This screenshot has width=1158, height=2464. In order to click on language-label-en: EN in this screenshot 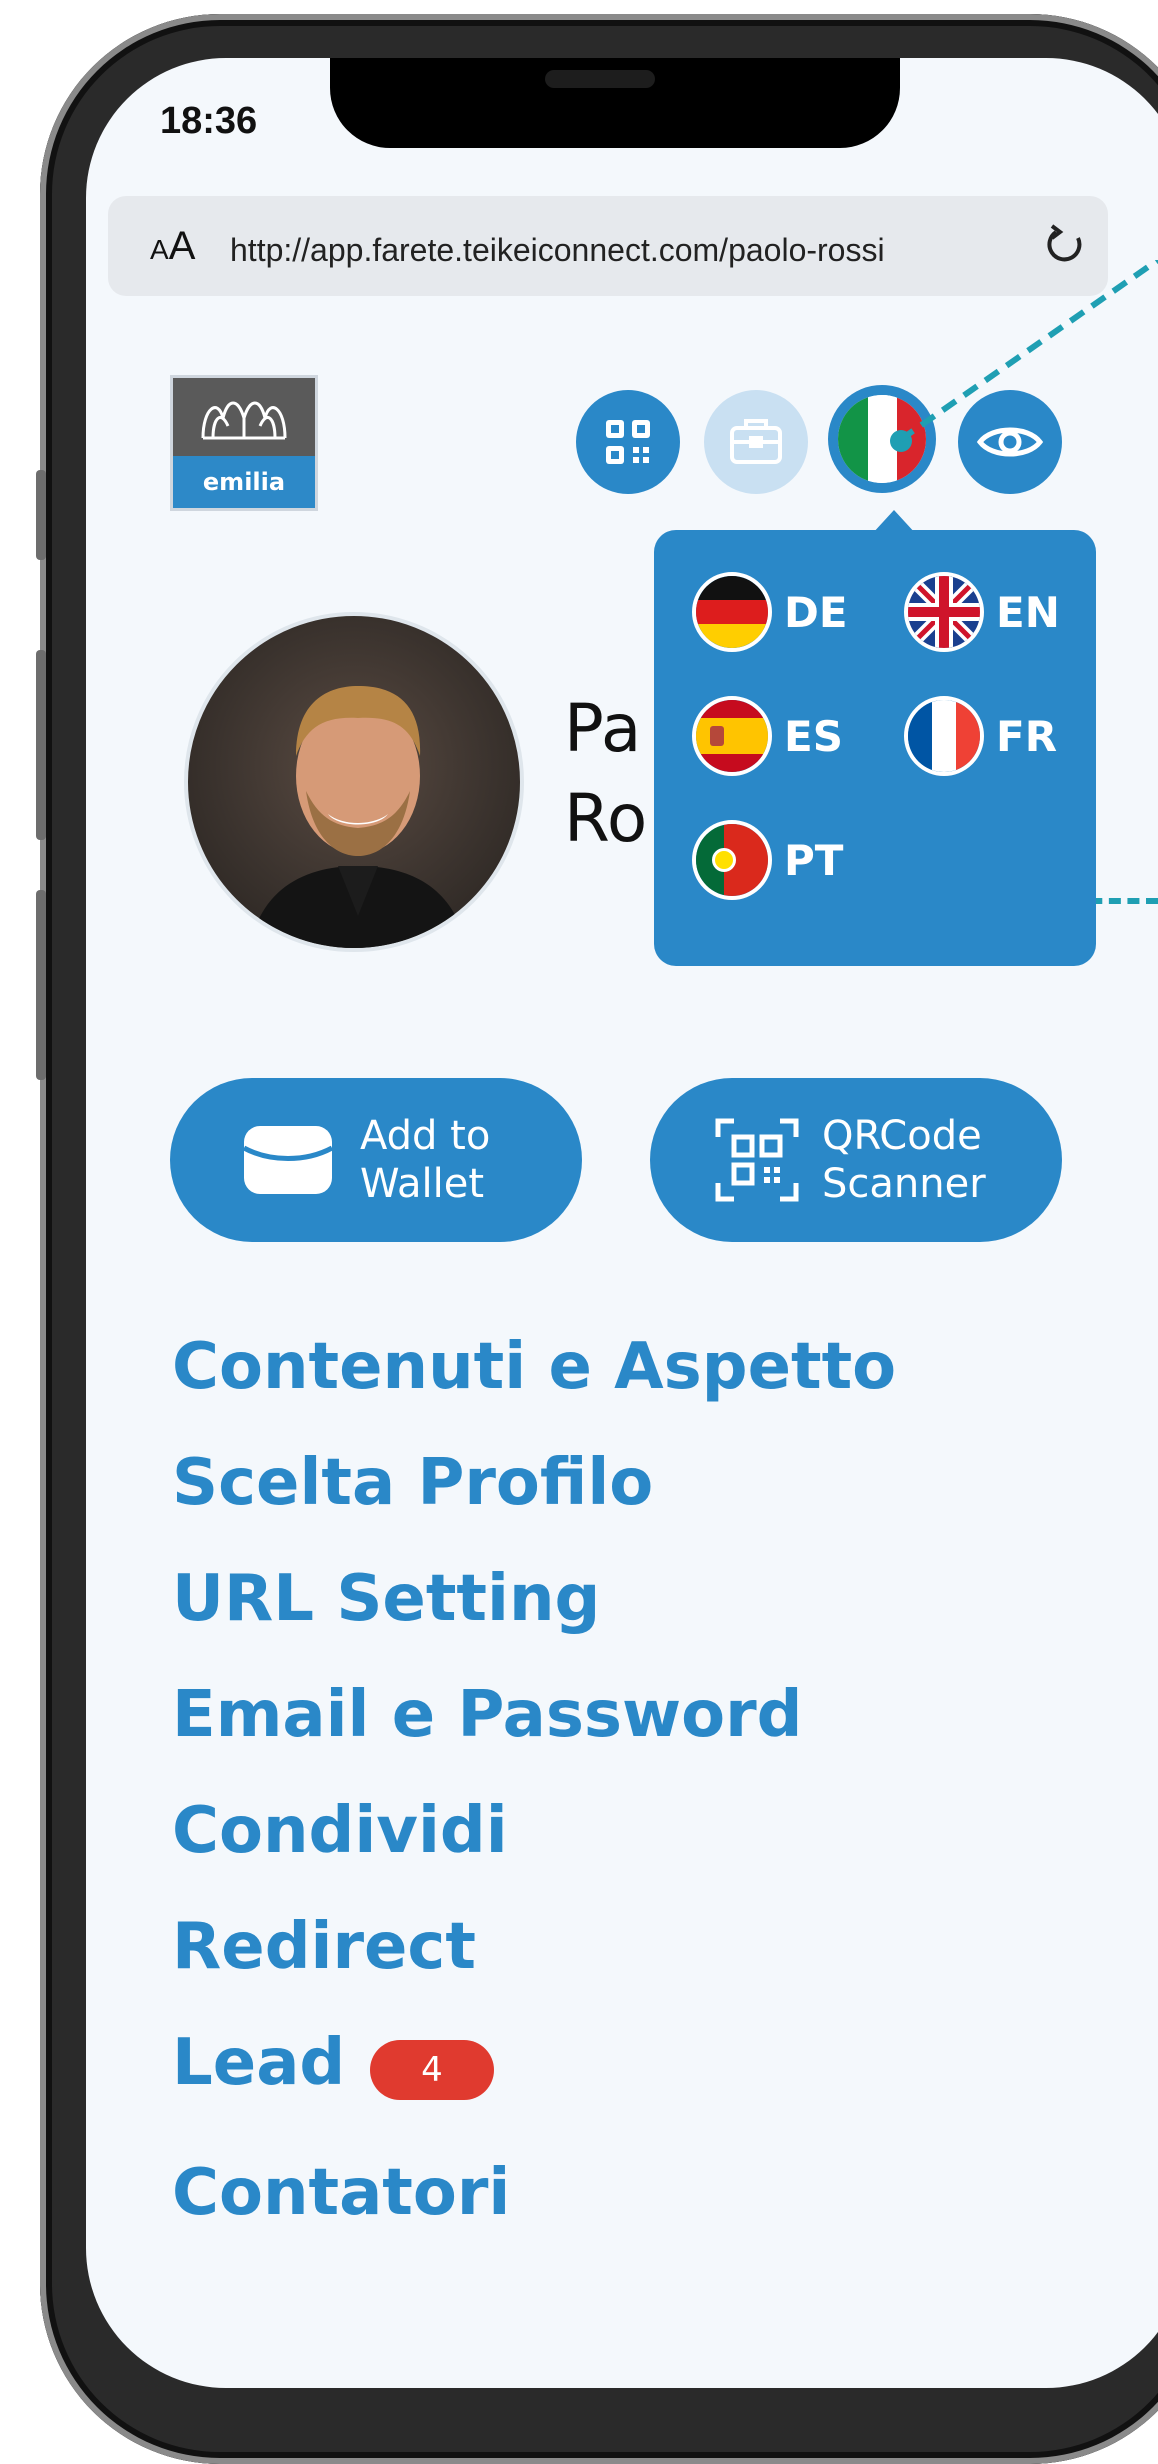, I will do `click(1028, 612)`.